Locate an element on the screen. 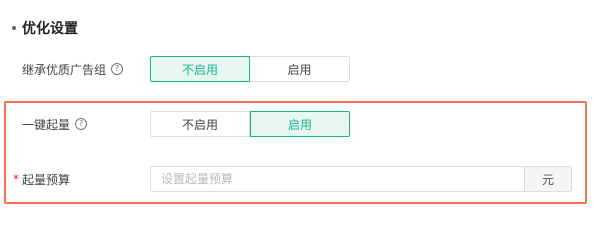  budget-label-text: 起量预算 is located at coordinates (46, 179).